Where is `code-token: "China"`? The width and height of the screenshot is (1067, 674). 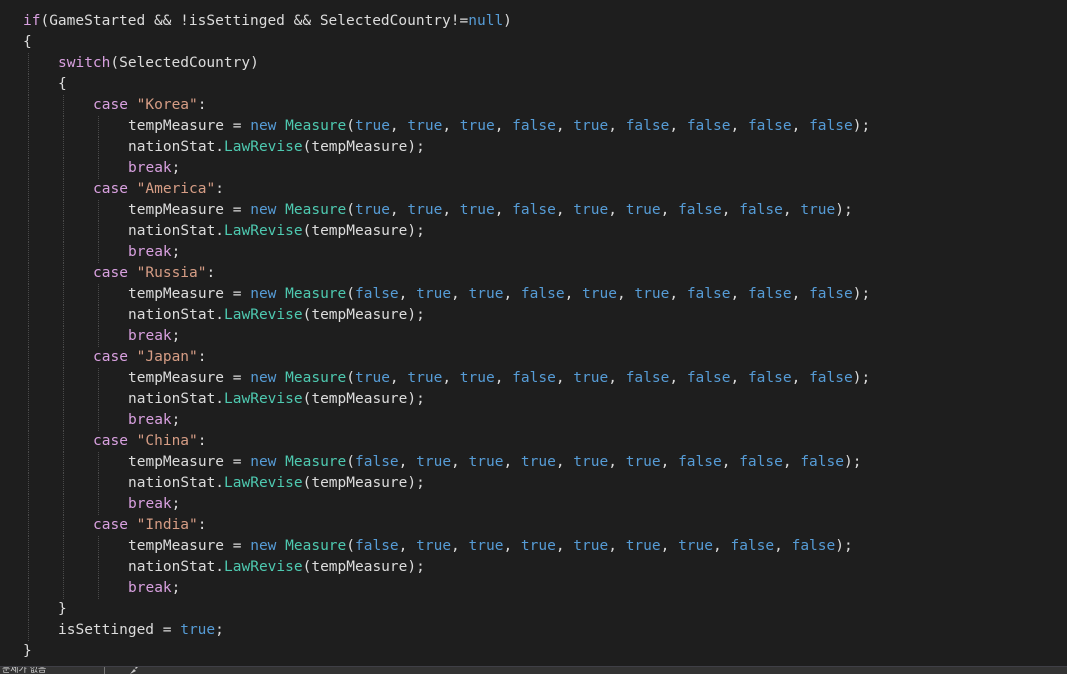 code-token: "China" is located at coordinates (167, 441).